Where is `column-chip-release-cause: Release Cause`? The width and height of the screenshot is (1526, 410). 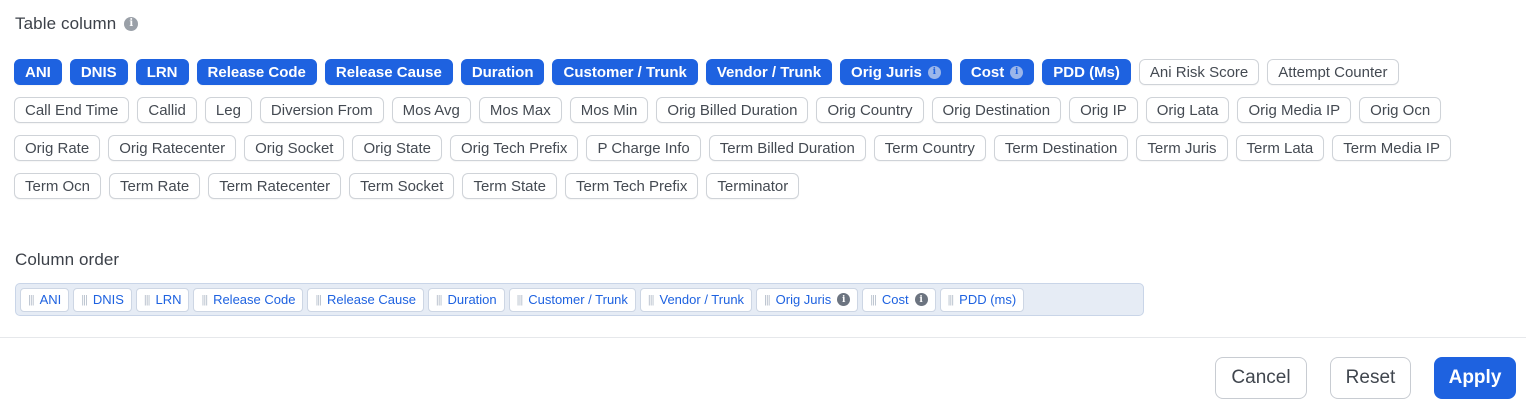
column-chip-release-cause: Release Cause is located at coordinates (388, 72).